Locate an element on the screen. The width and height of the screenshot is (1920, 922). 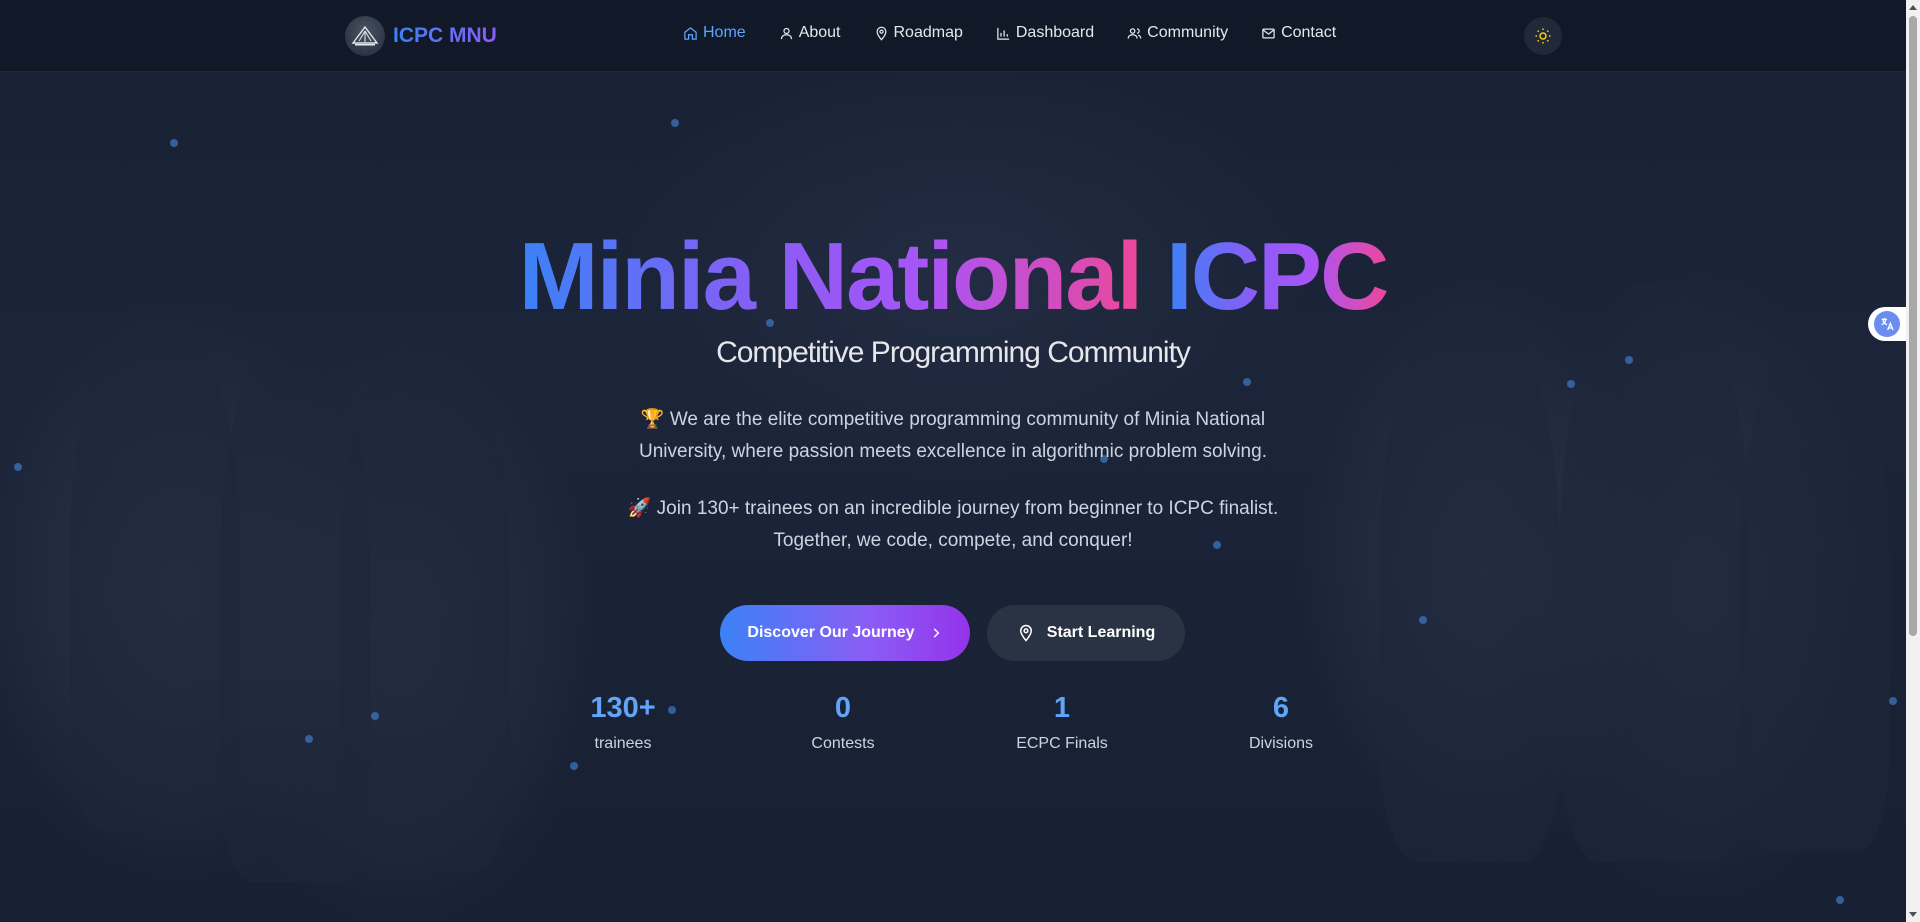
stat-label: trainees is located at coordinates (623, 743).